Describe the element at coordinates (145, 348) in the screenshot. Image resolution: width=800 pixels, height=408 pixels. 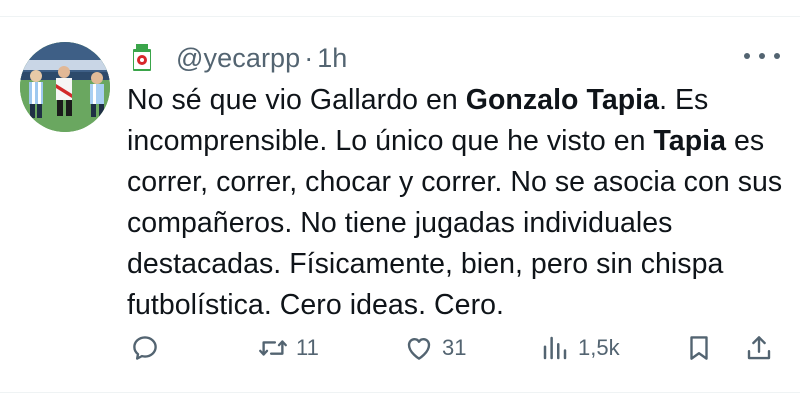
I see `reply-icon` at that location.